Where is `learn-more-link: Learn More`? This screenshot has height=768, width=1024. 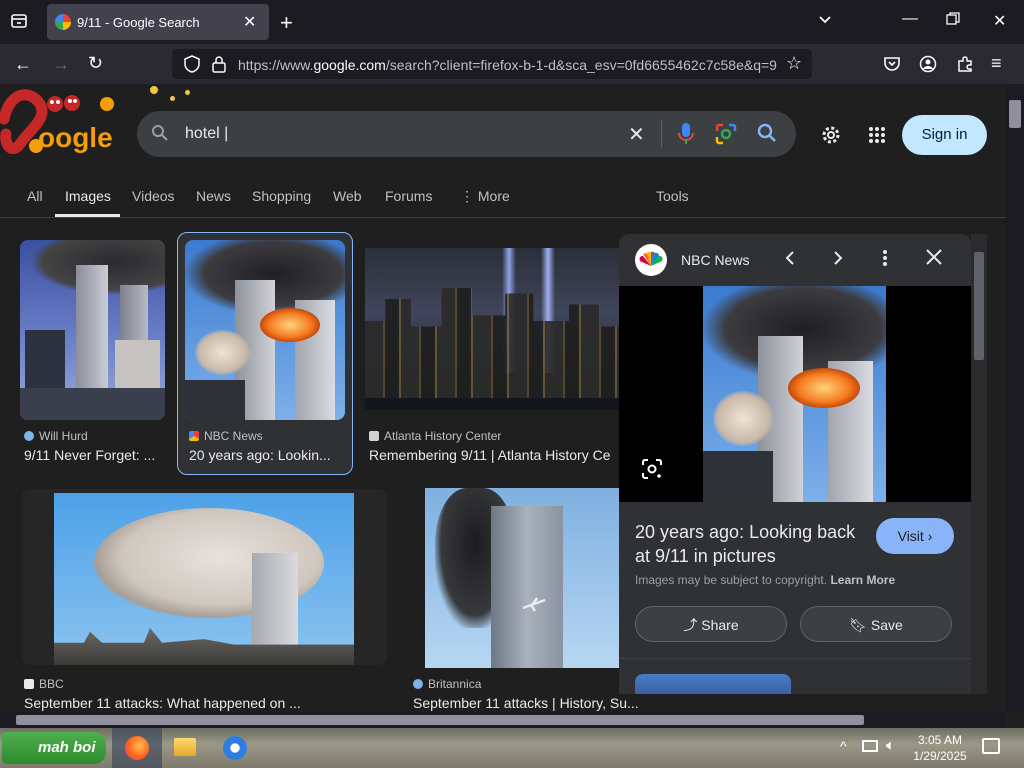
learn-more-link: Learn More is located at coordinates (862, 580).